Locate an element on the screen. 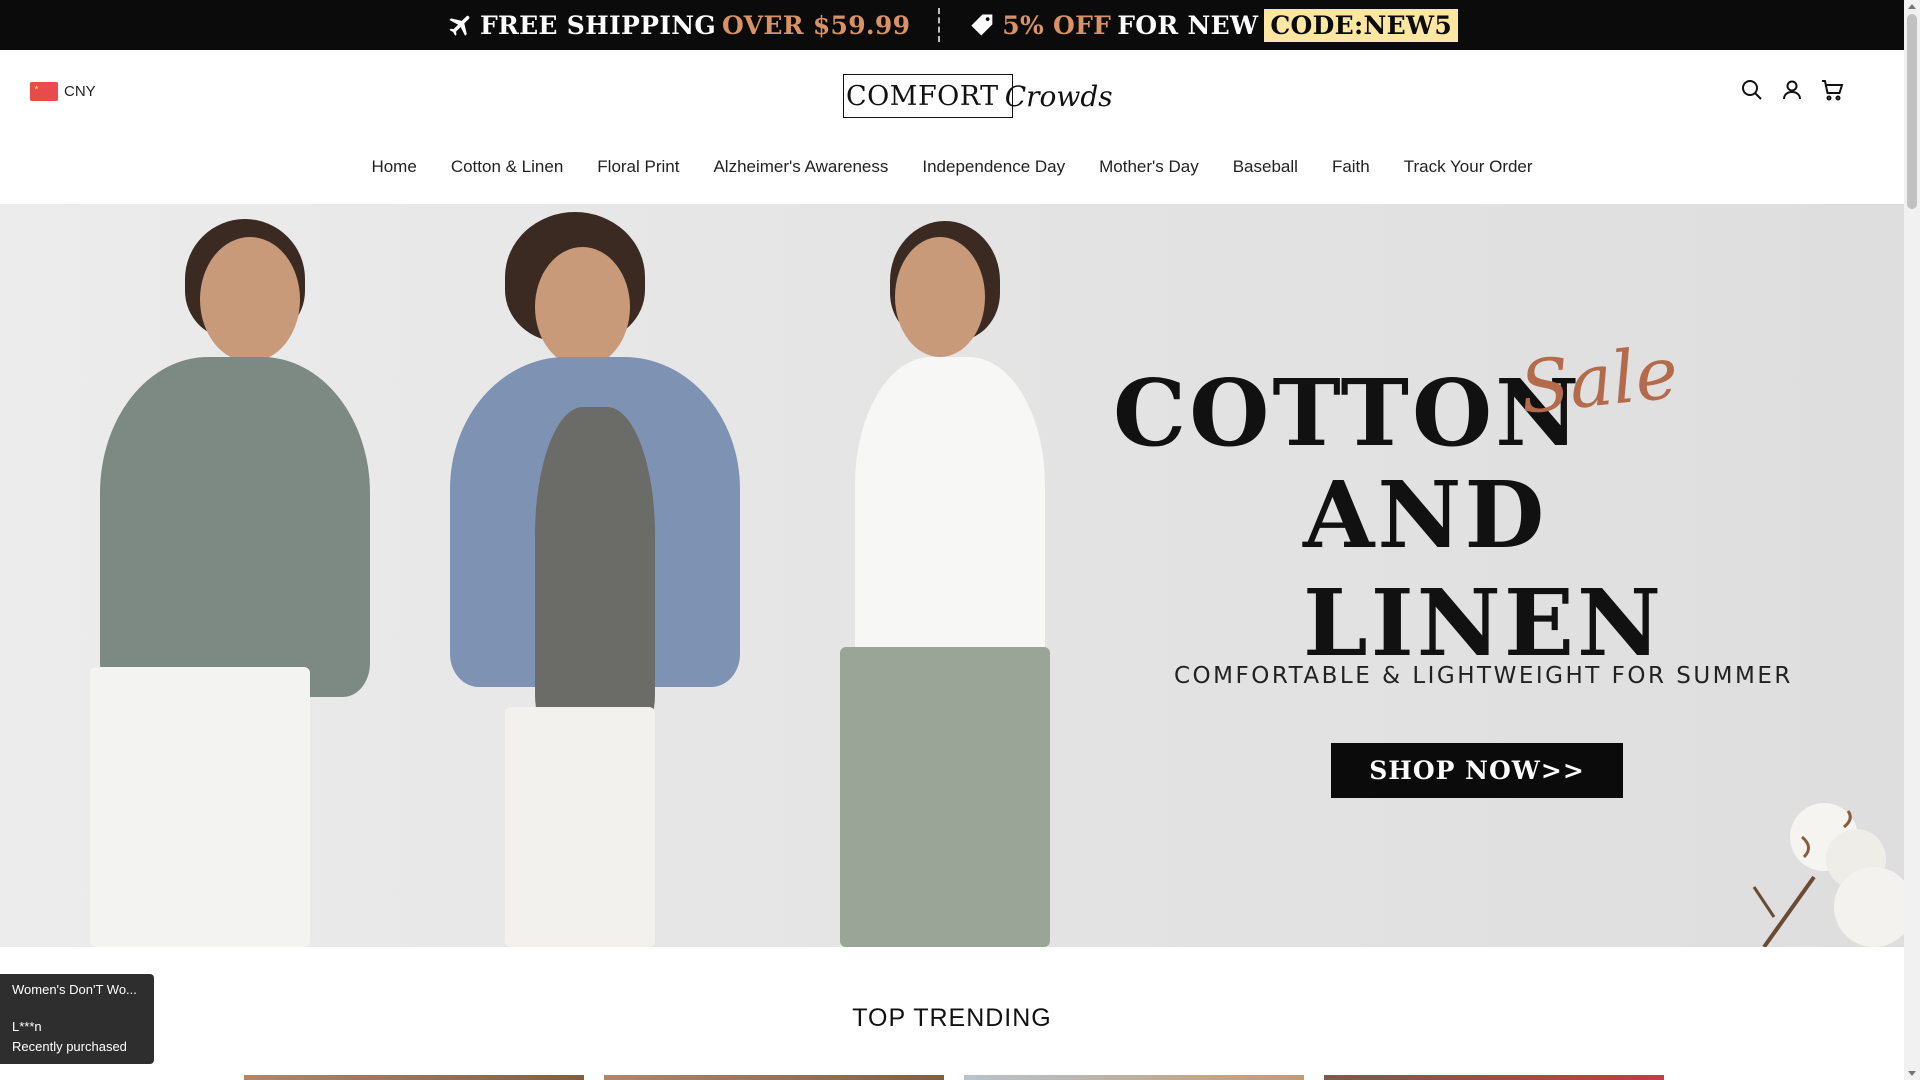  popup-status: Recently purchased is located at coordinates (69, 1046).